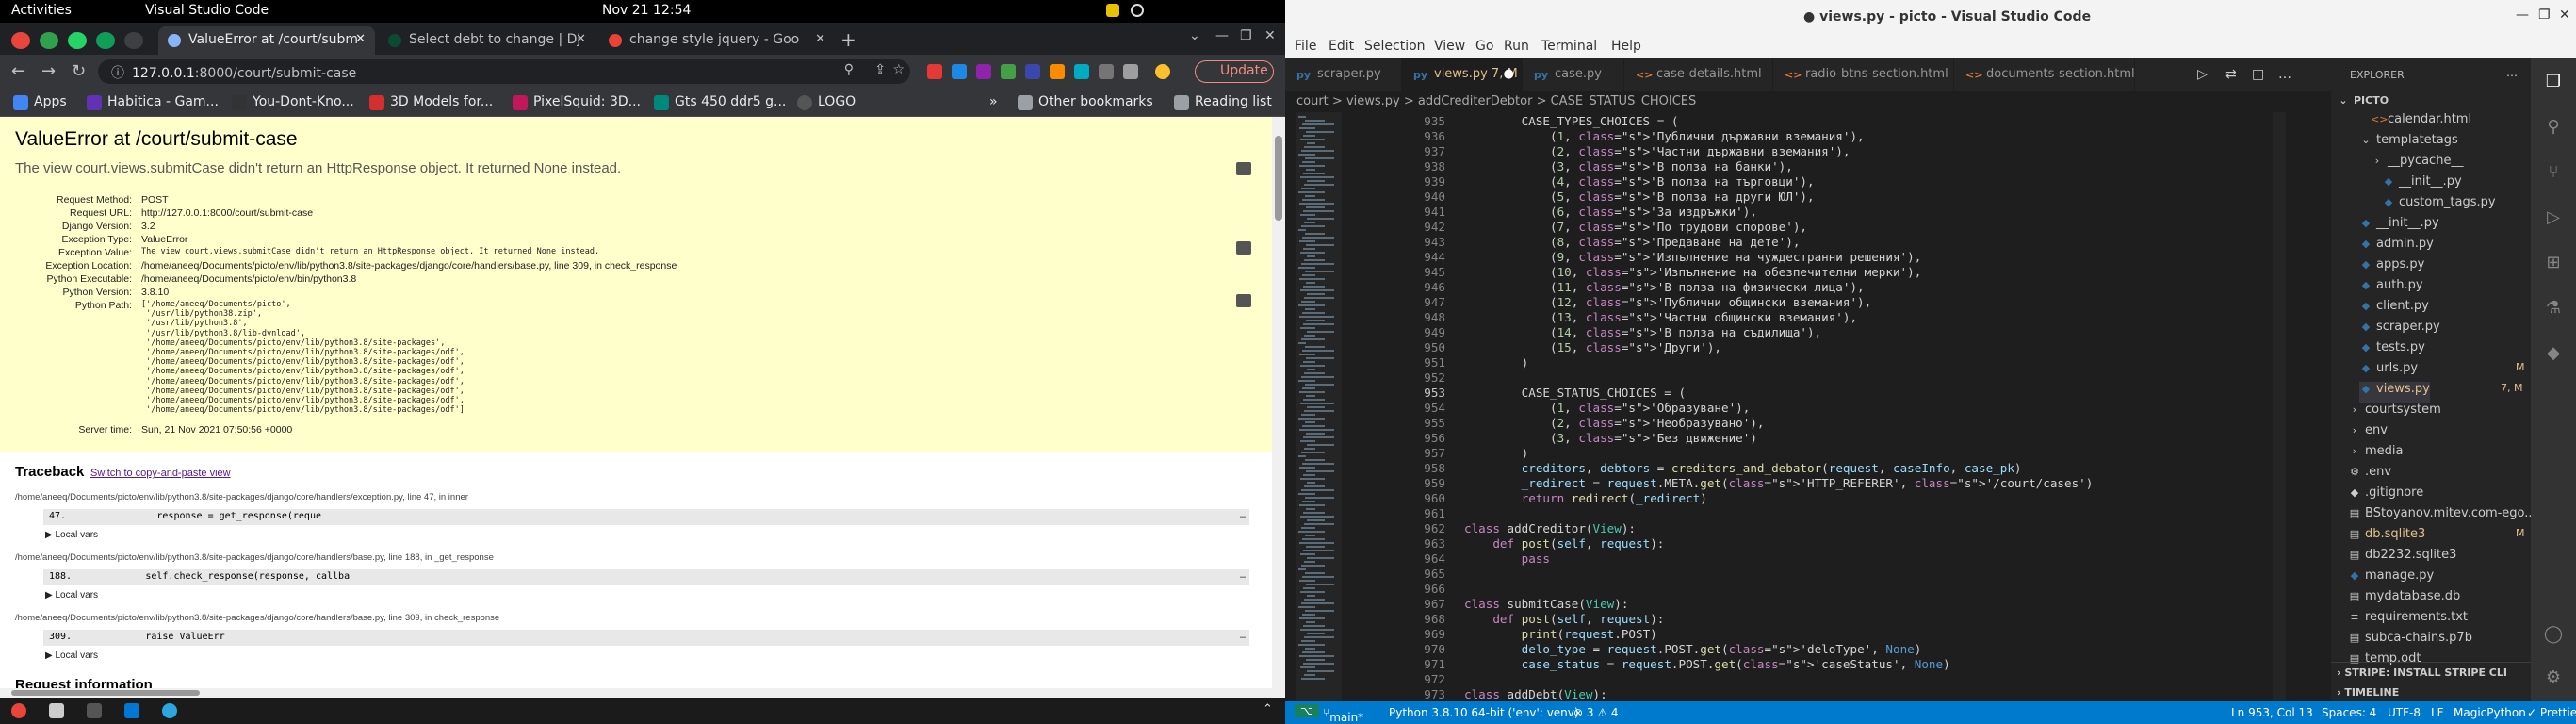 The image size is (2576, 724). Describe the element at coordinates (1270, 35) in the screenshot. I see `close-window-icon: ✕` at that location.